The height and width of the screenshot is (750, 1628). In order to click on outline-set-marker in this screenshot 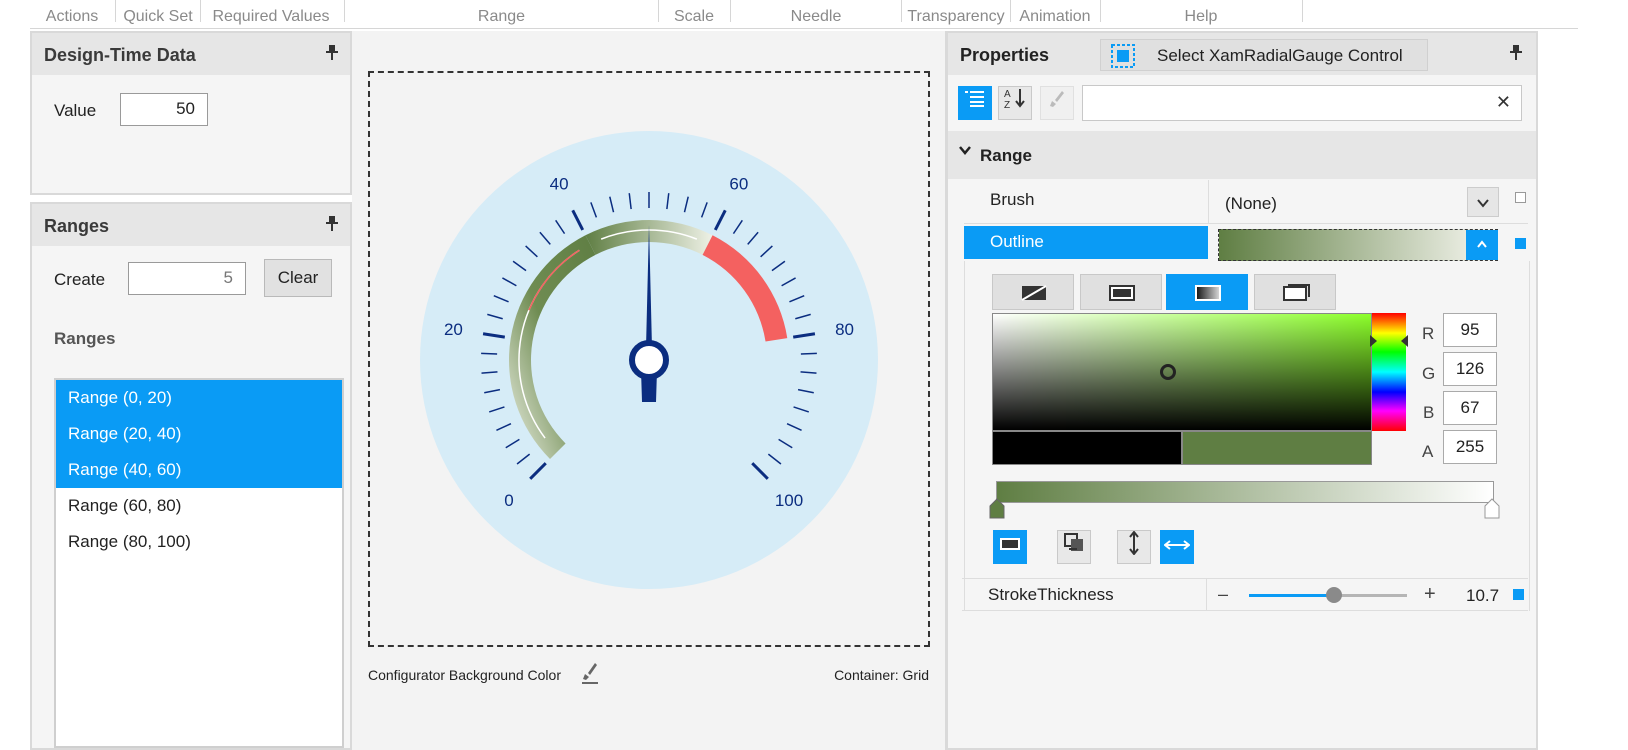, I will do `click(1520, 243)`.